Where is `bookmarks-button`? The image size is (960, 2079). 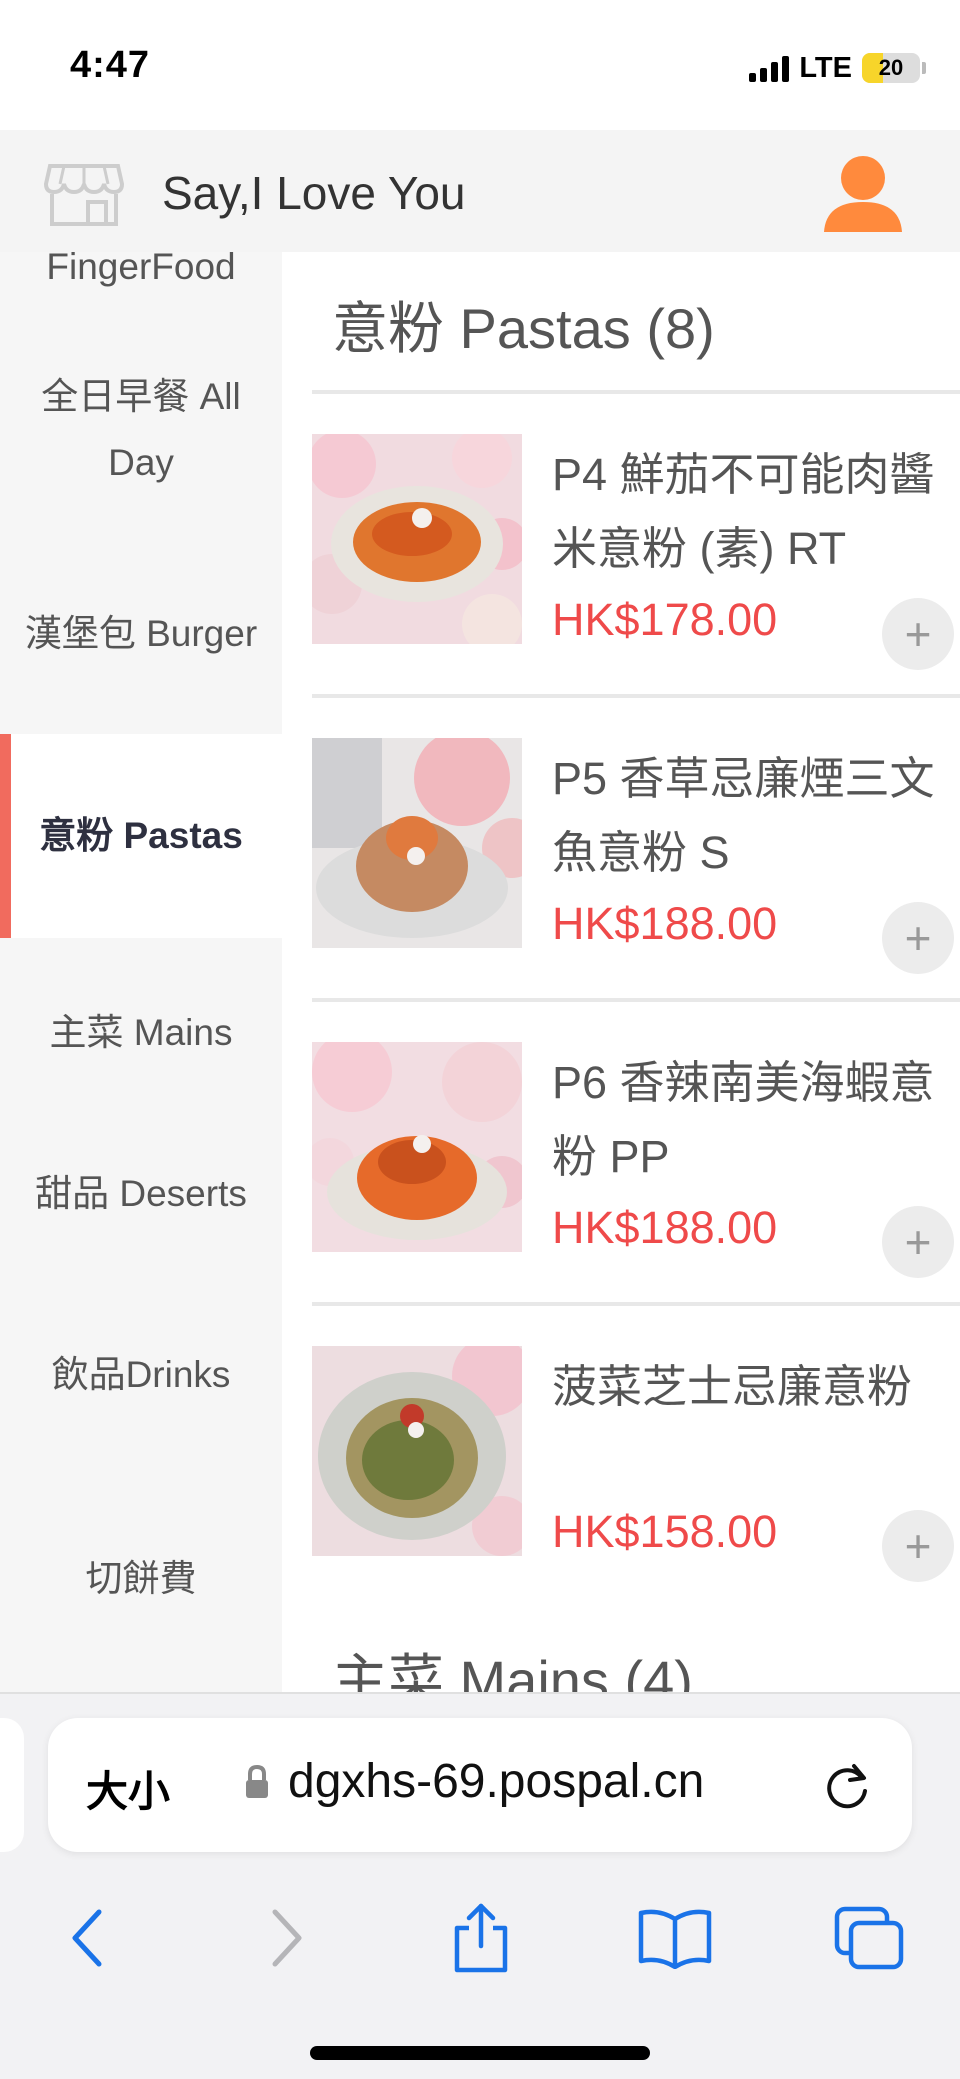 bookmarks-button is located at coordinates (675, 1938).